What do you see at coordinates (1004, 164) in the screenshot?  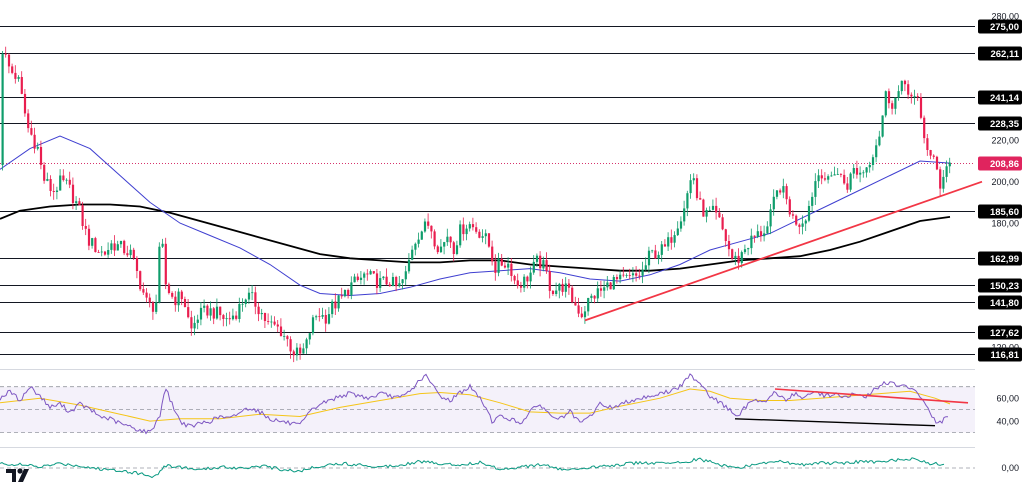 I see `current-price-label: 208,86` at bounding box center [1004, 164].